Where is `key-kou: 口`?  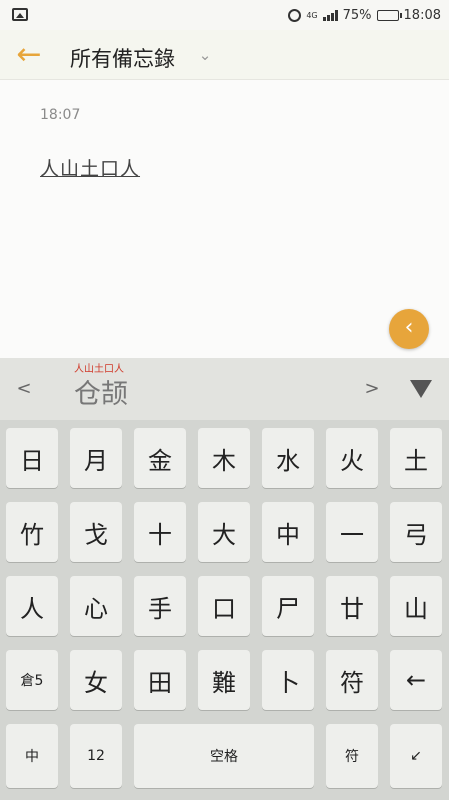 key-kou: 口 is located at coordinates (224, 606).